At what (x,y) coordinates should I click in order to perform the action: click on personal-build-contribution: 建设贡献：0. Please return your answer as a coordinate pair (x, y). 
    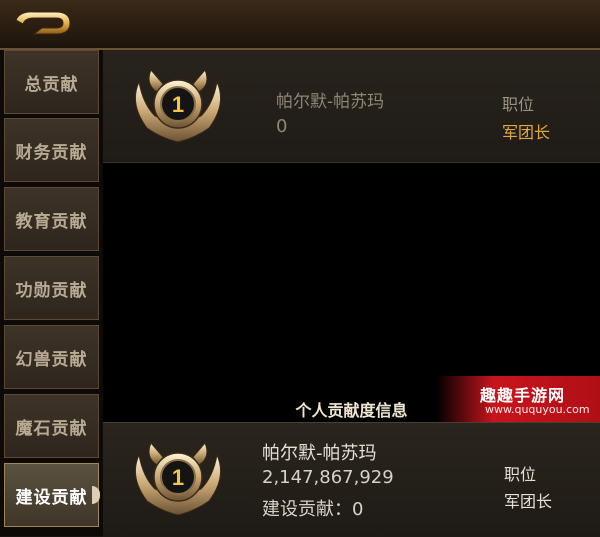
    Looking at the image, I should click on (313, 509).